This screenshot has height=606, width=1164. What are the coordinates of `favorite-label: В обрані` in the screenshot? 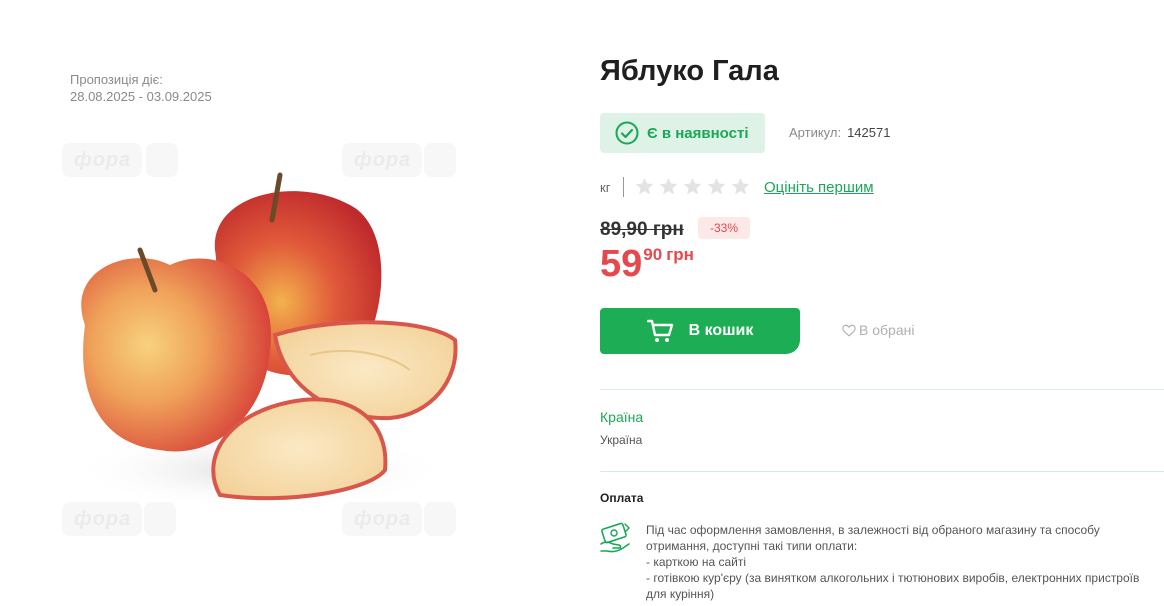 It's located at (887, 330).